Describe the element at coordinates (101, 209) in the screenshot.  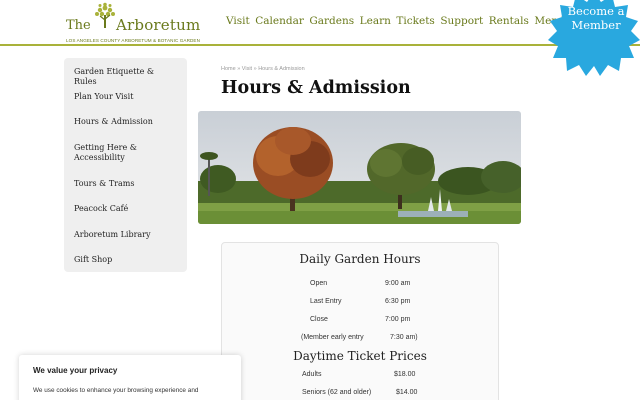
I see `sidebar-item-peacock-cafe: Peacock Café` at that location.